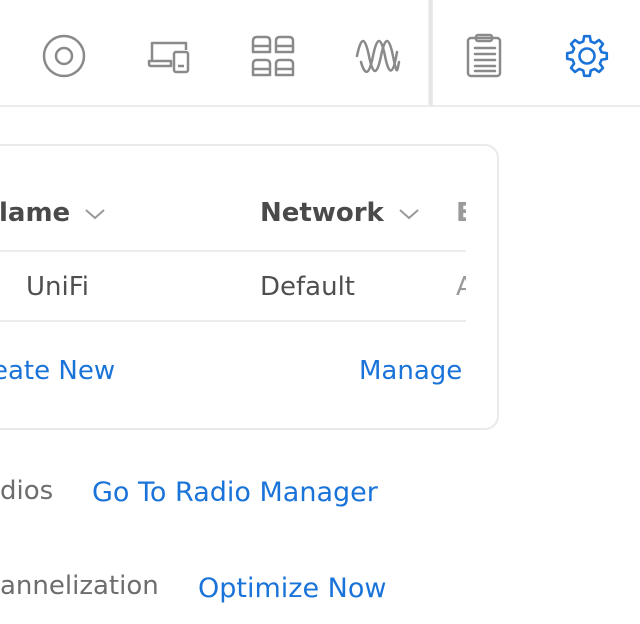 The height and width of the screenshot is (624, 640). I want to click on manage-link: Manage, so click(410, 371).